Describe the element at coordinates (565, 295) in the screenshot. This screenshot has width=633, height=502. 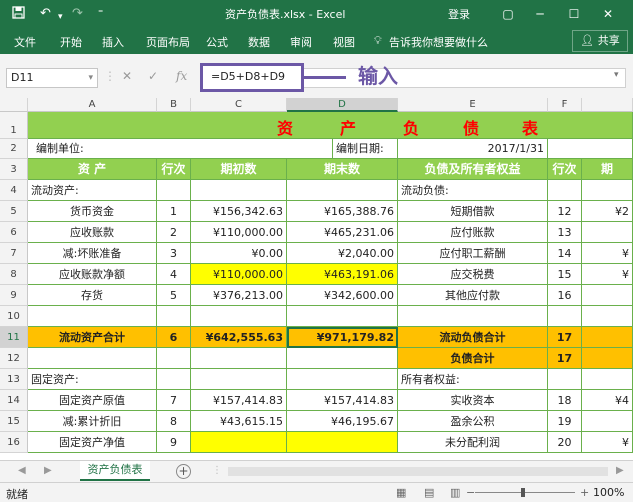
I see `cell-f9: 16` at that location.